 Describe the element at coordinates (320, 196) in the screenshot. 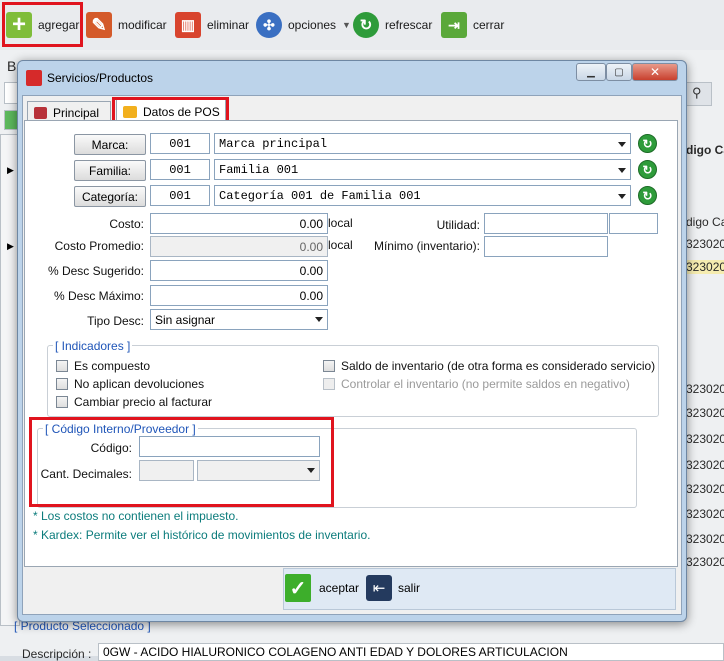

I see `category-select-value: Categoría 001 de Familia 001` at that location.